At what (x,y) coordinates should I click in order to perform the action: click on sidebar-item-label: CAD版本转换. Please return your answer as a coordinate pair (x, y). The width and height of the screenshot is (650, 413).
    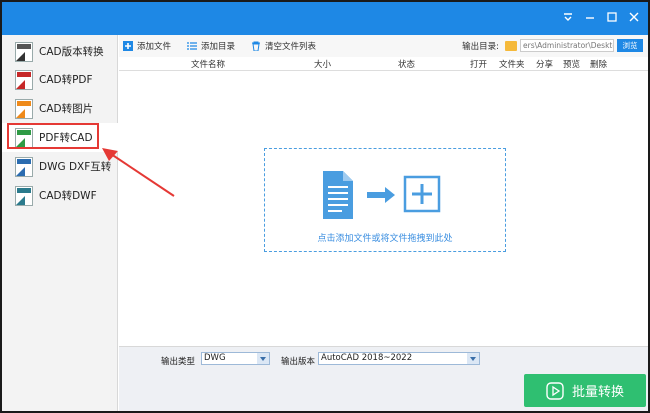
    Looking at the image, I should click on (71, 52).